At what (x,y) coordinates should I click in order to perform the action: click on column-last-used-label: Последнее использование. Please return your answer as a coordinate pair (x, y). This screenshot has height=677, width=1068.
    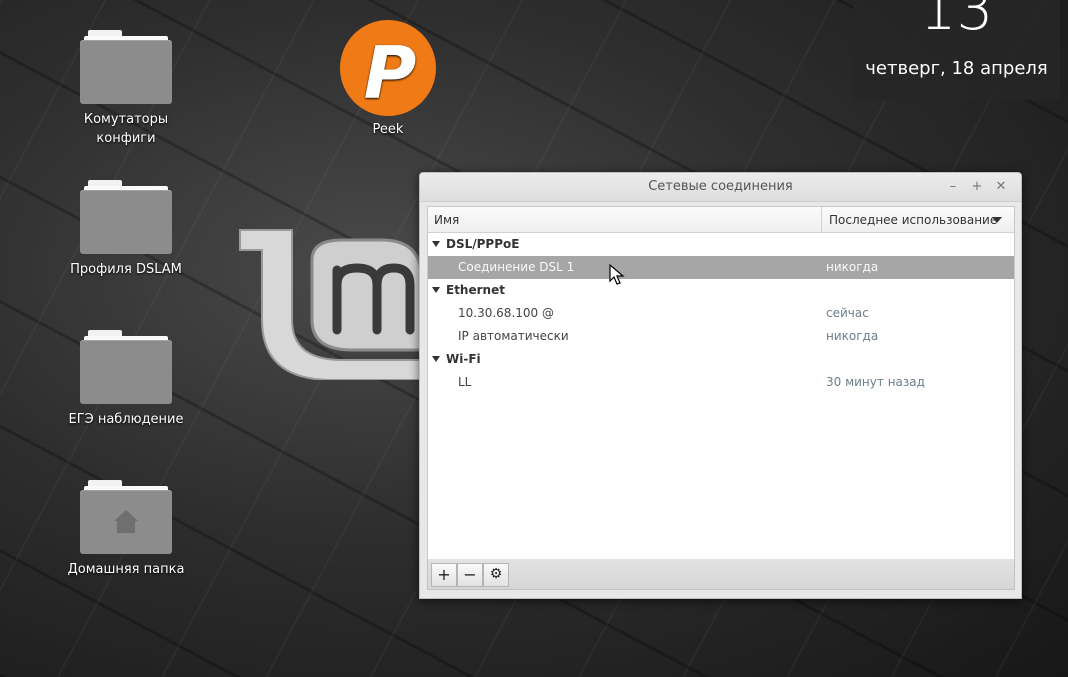
    Looking at the image, I should click on (913, 220).